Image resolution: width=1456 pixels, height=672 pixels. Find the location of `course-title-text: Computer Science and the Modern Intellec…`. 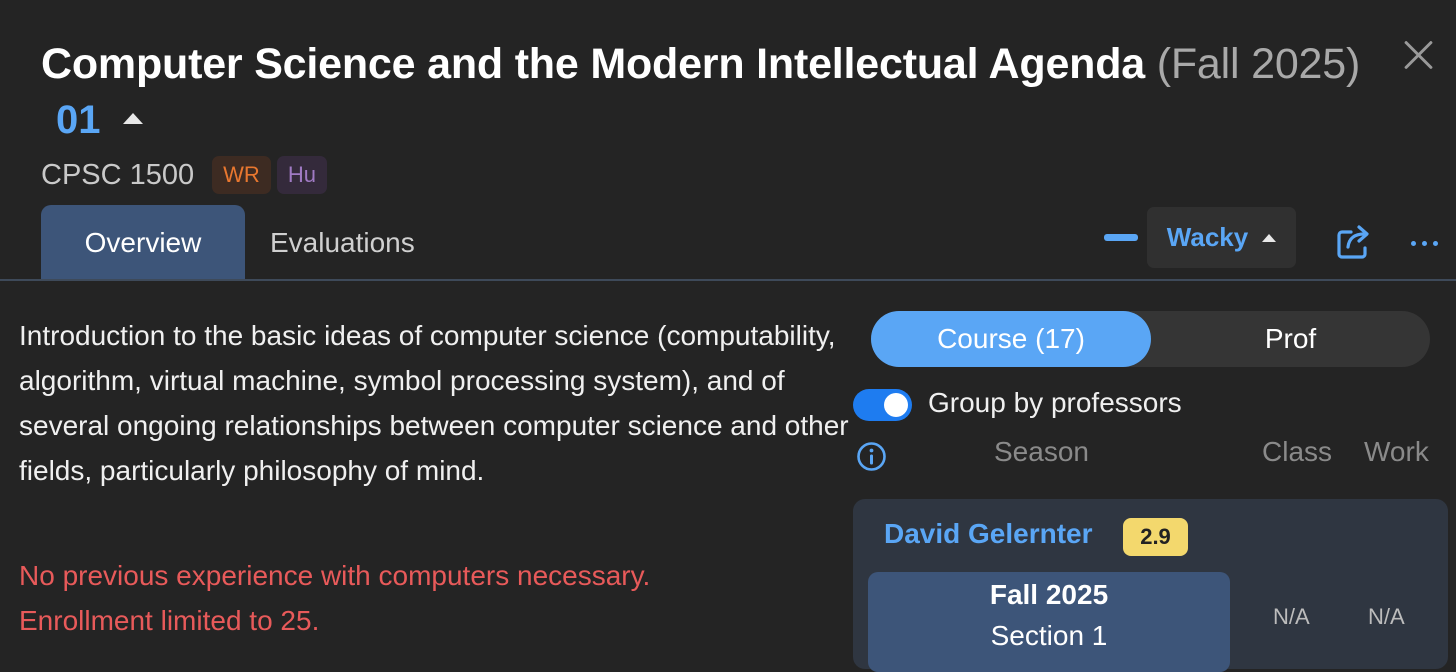

course-title-text: Computer Science and the Modern Intellec… is located at coordinates (593, 64).